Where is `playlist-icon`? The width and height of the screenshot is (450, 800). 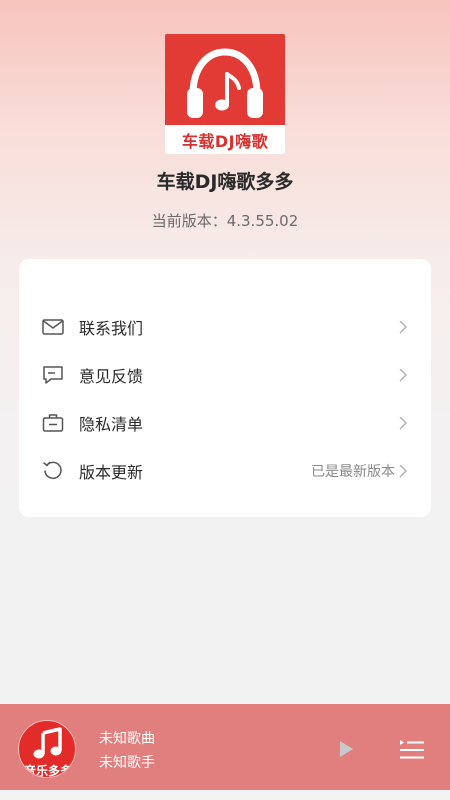 playlist-icon is located at coordinates (412, 749).